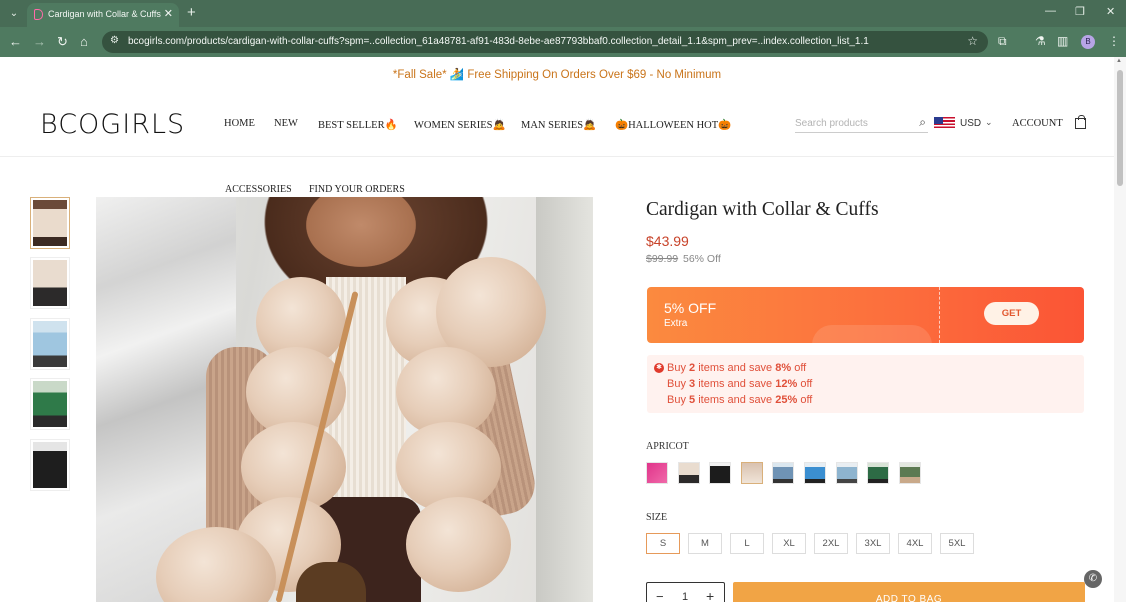 This screenshot has height=602, width=1126. I want to click on size-option-3xl: 3XL, so click(873, 543).